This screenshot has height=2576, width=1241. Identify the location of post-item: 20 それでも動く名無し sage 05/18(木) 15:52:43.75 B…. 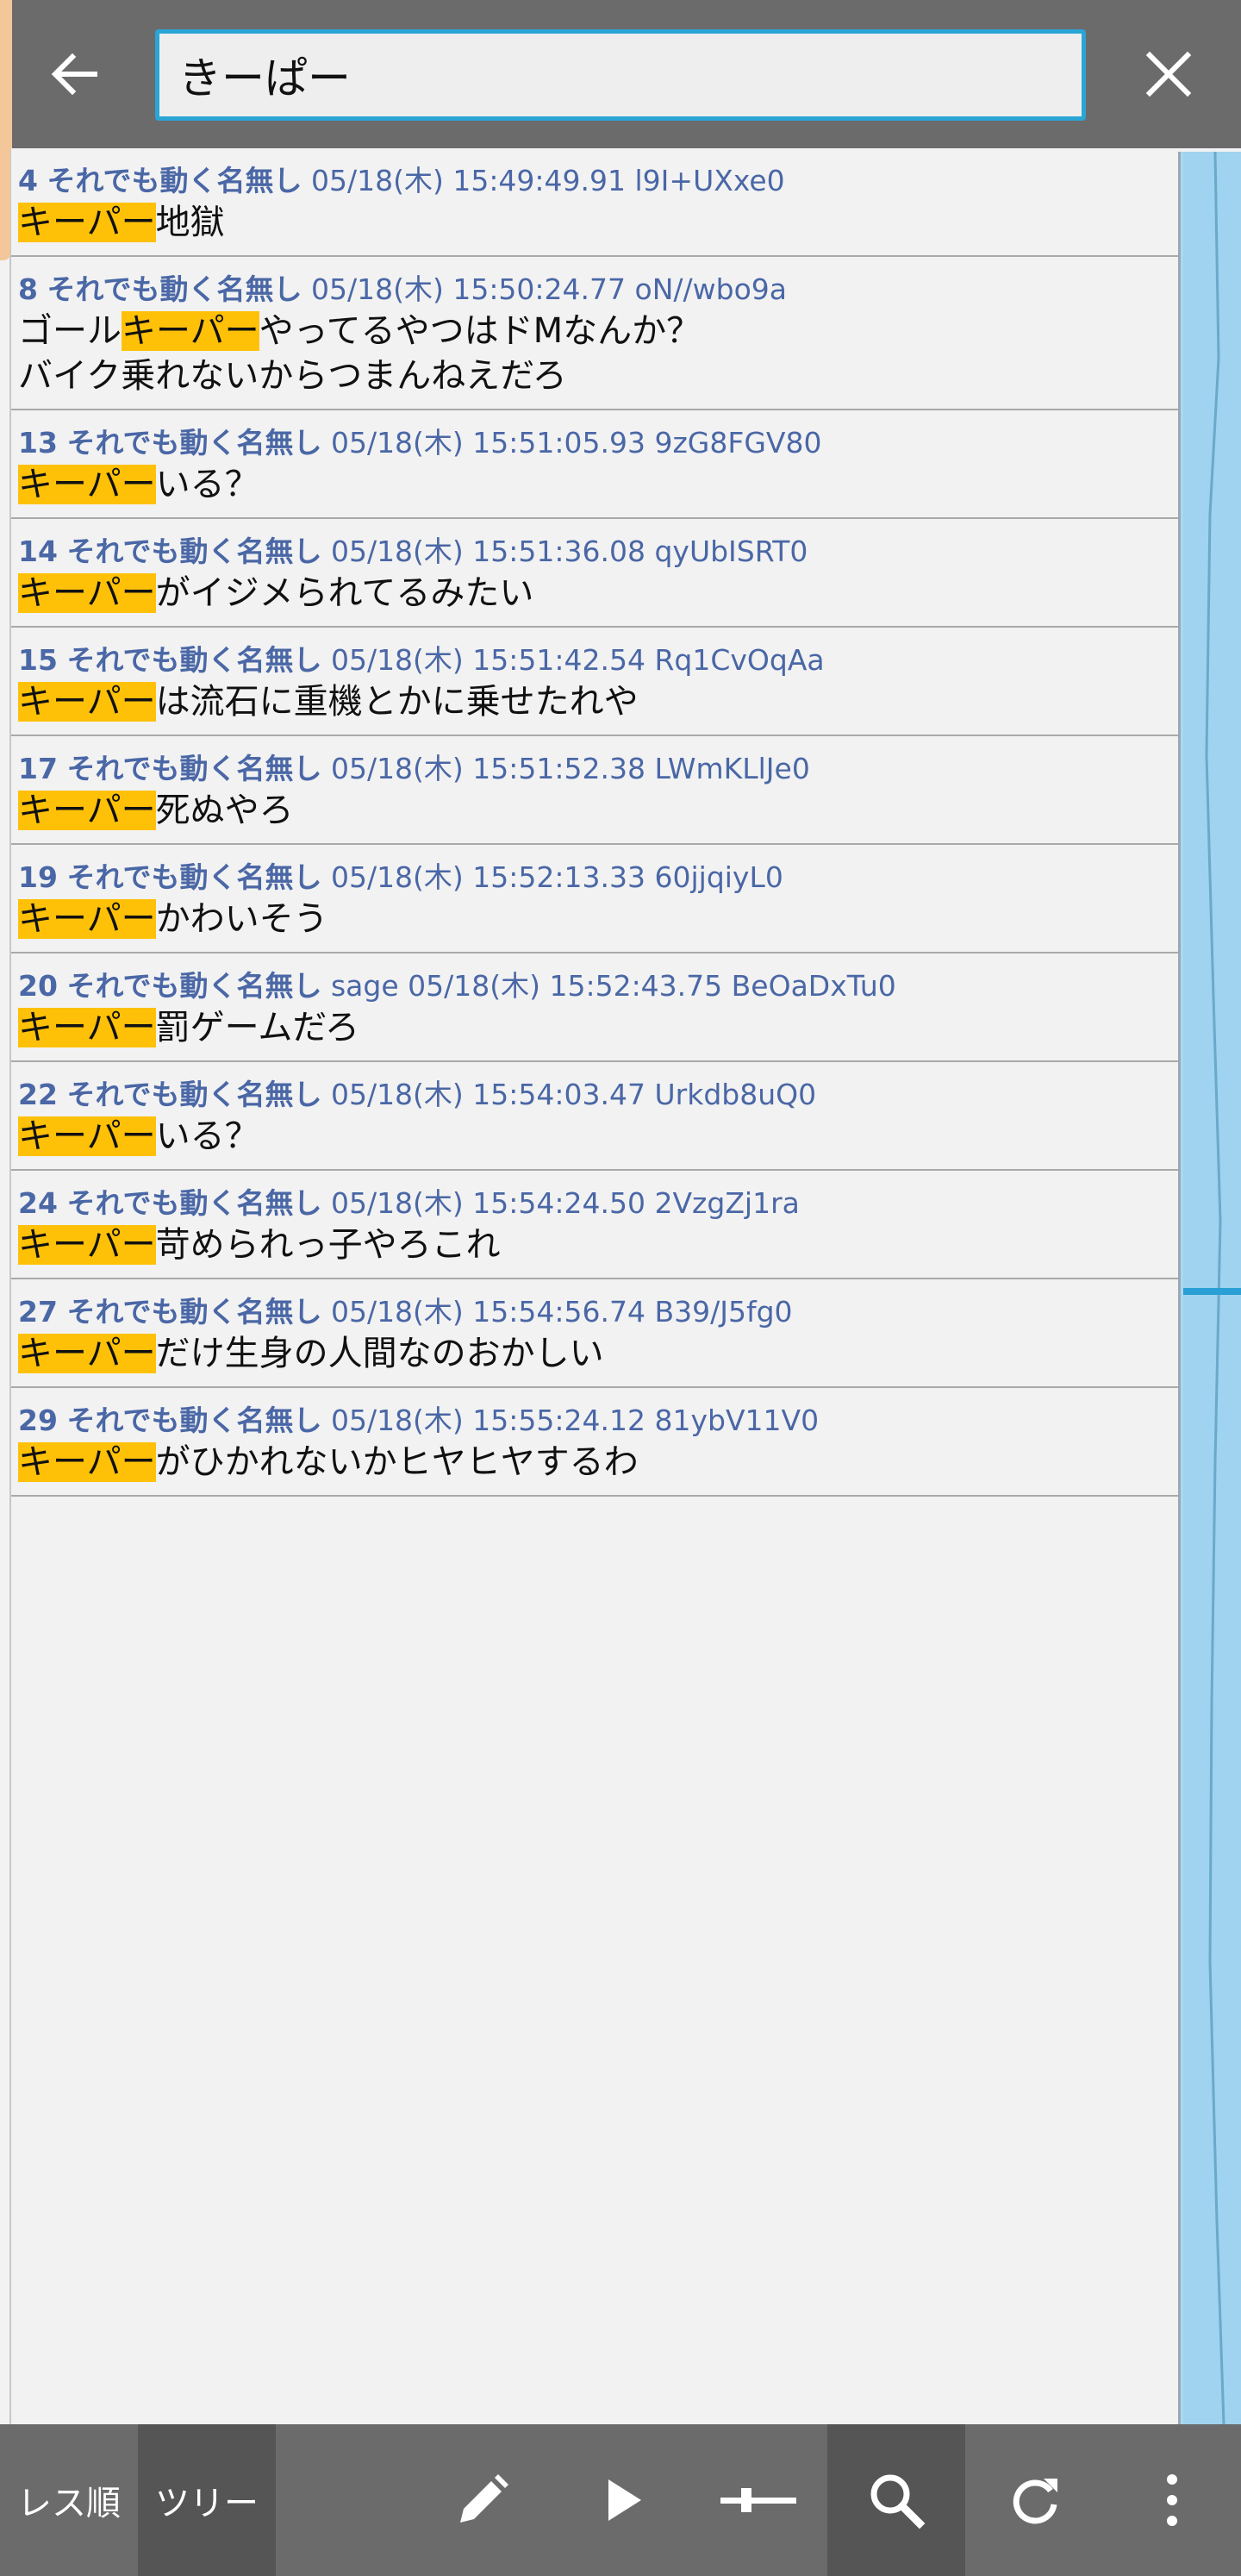
(594, 1008).